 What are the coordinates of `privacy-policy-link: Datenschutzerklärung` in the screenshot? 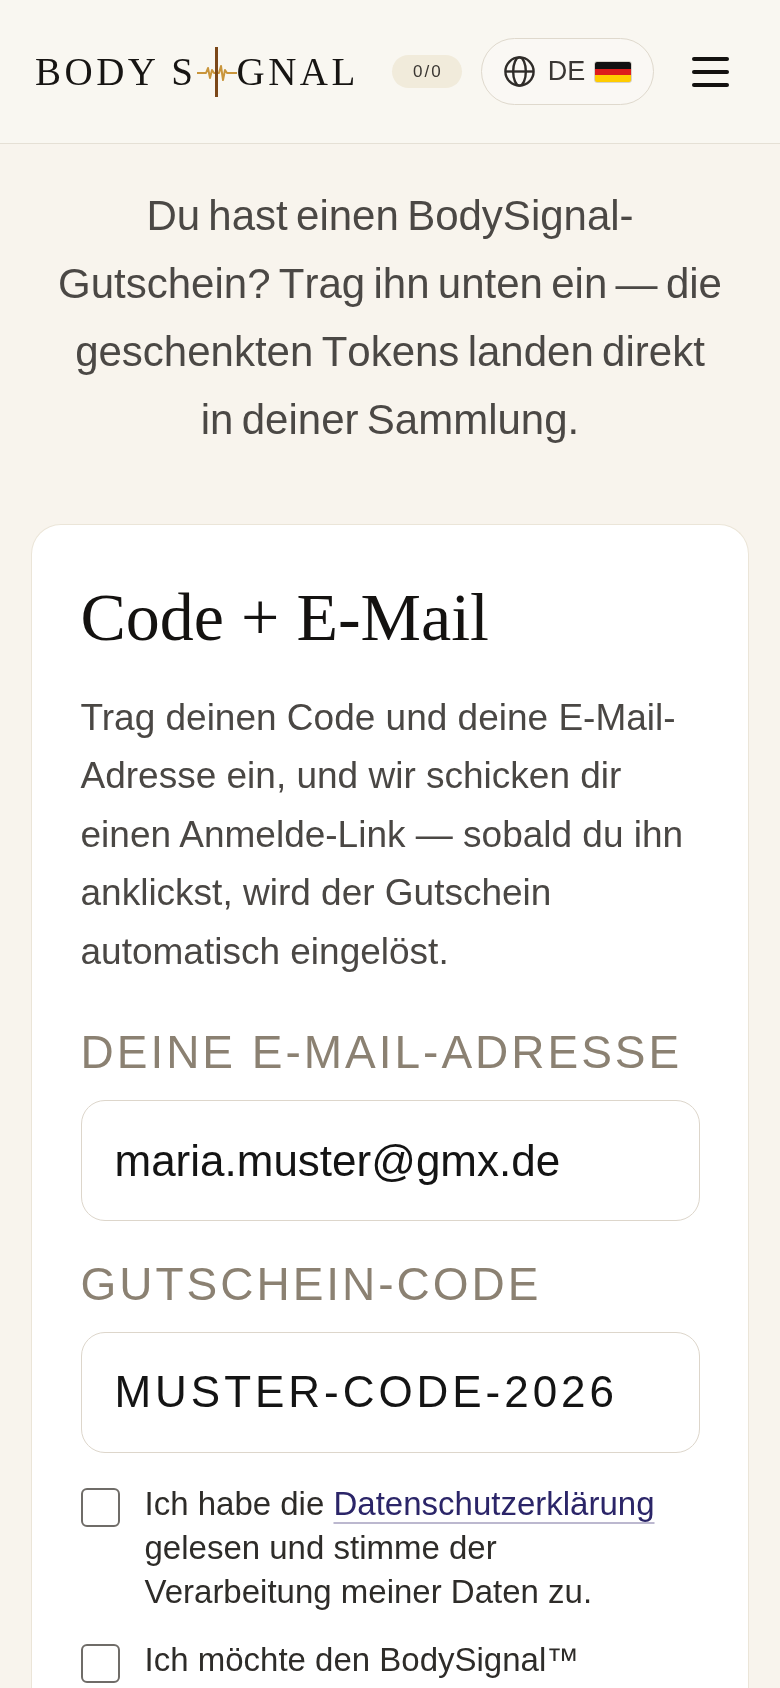 It's located at (494, 1503).